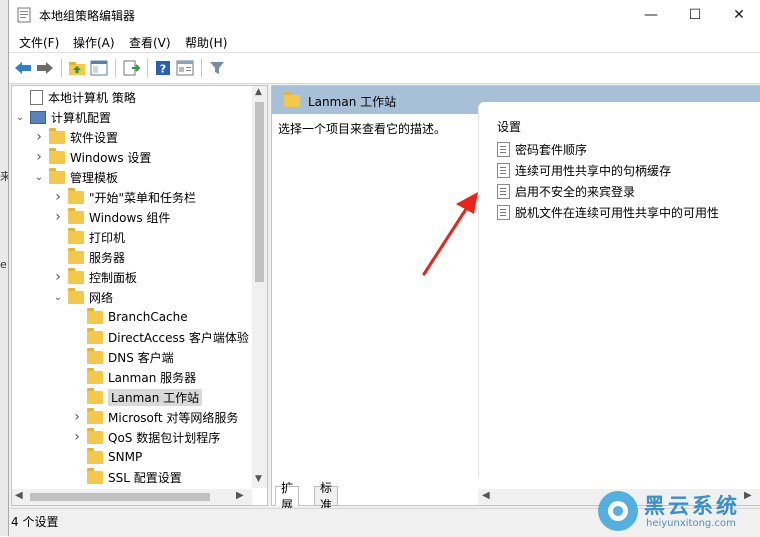 The image size is (760, 537). What do you see at coordinates (24, 15) in the screenshot?
I see `gpedit-app-icon` at bounding box center [24, 15].